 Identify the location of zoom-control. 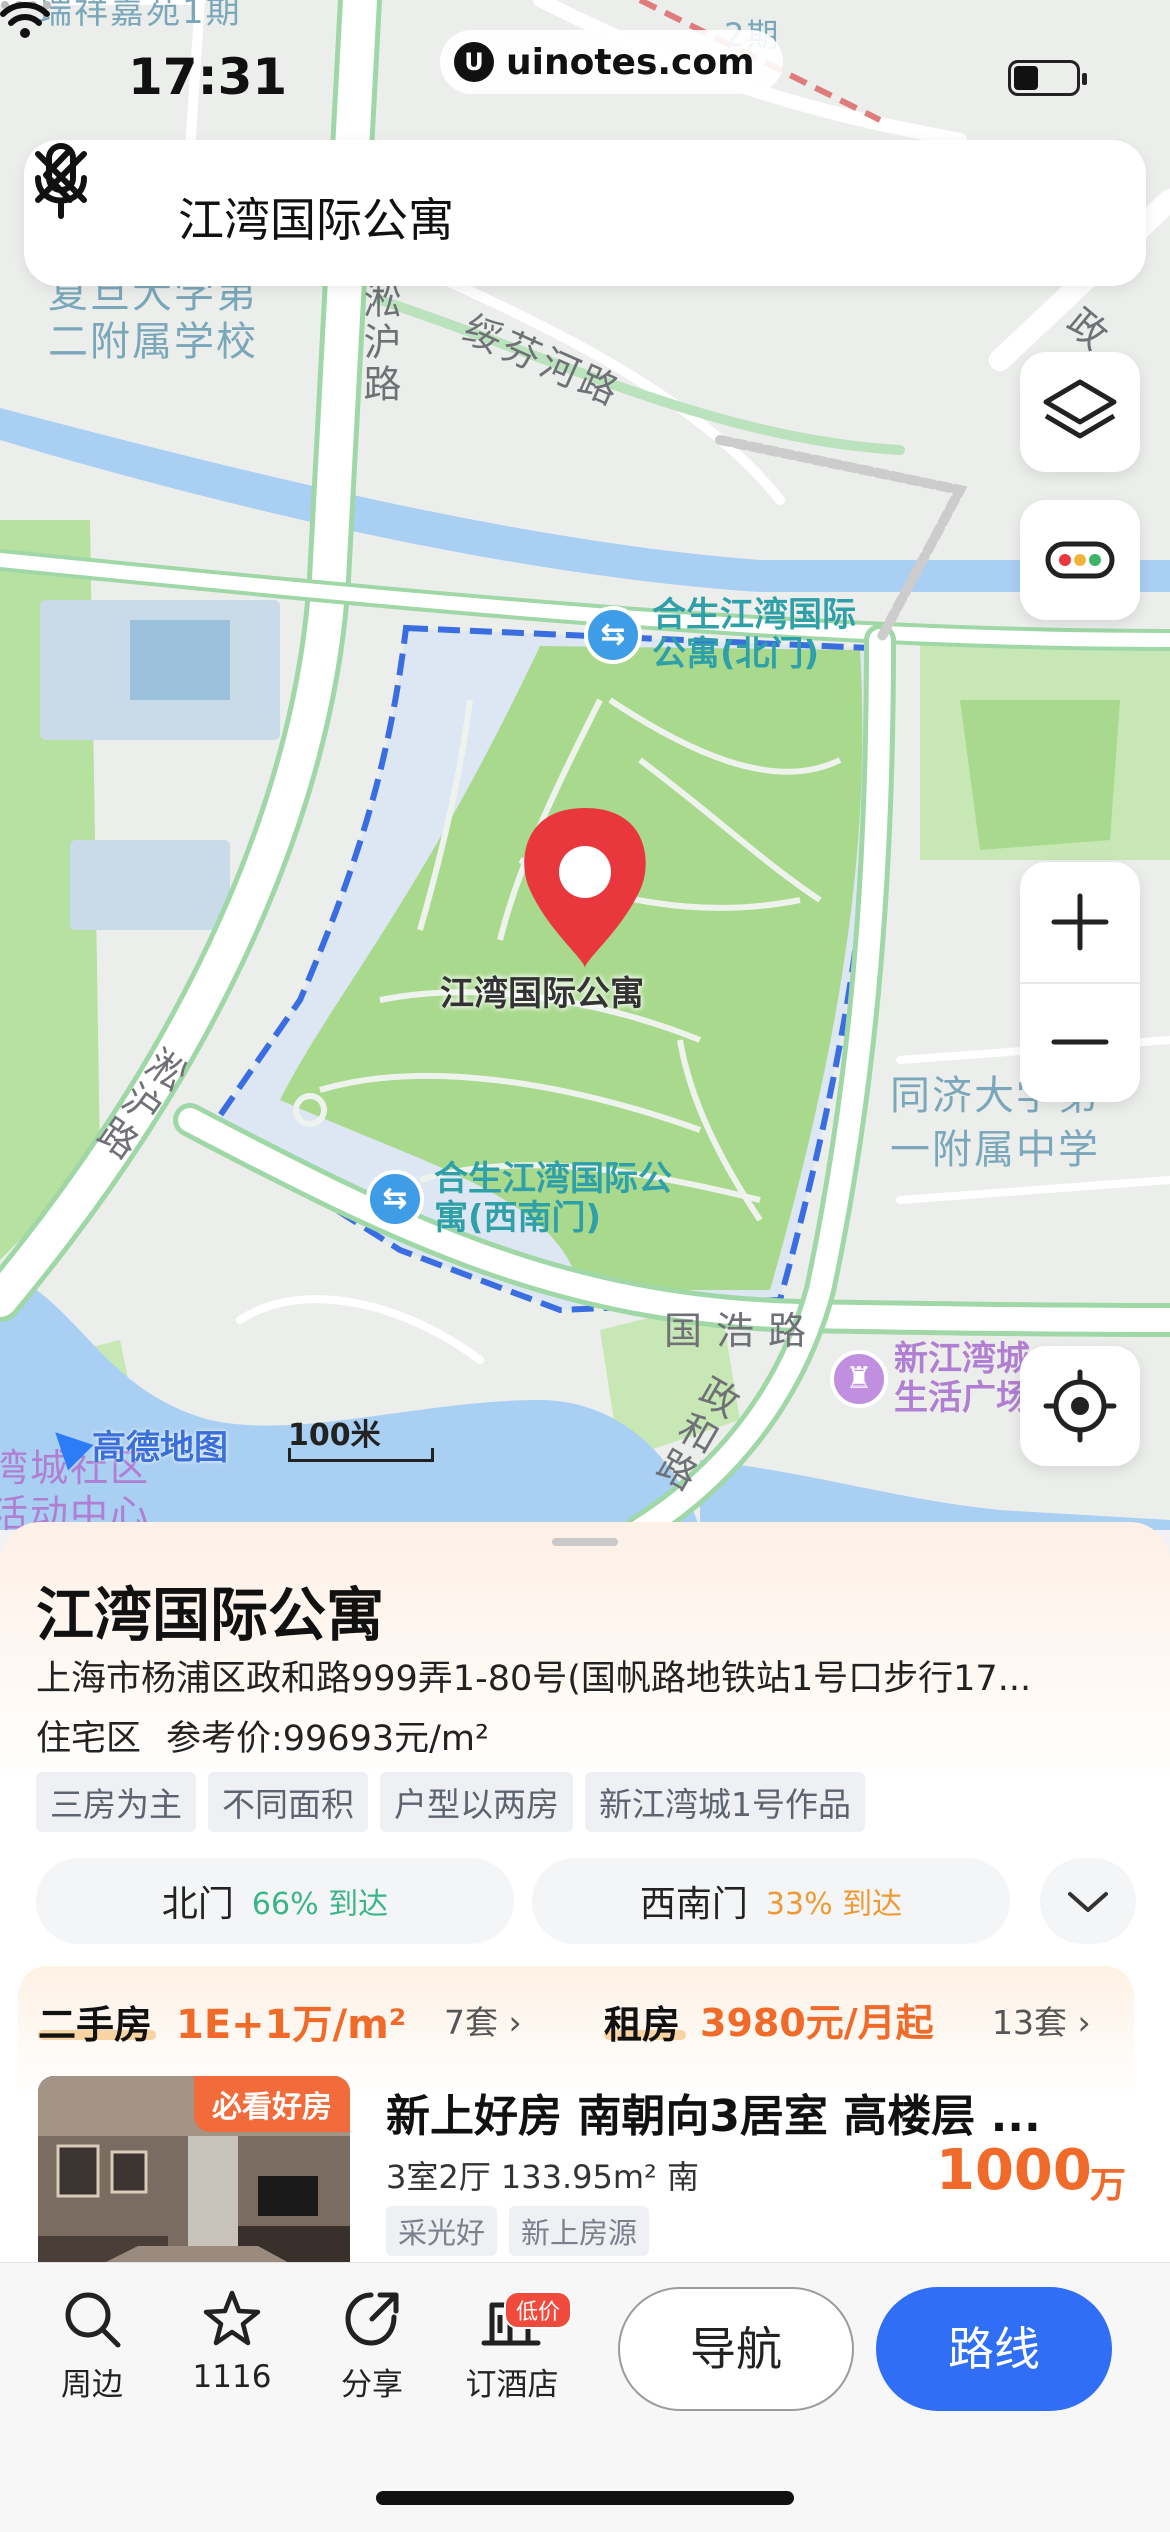
(1080, 982).